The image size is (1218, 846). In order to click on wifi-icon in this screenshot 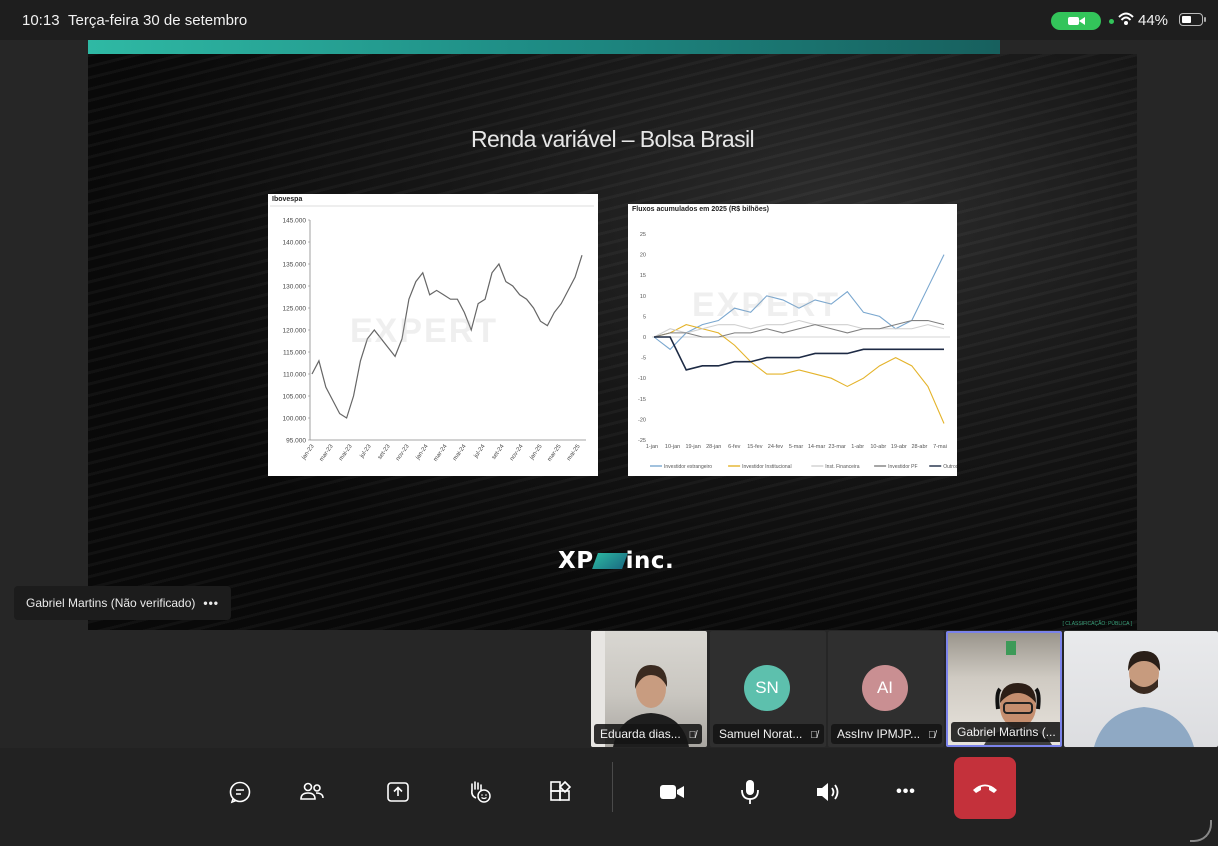, I will do `click(1126, 18)`.